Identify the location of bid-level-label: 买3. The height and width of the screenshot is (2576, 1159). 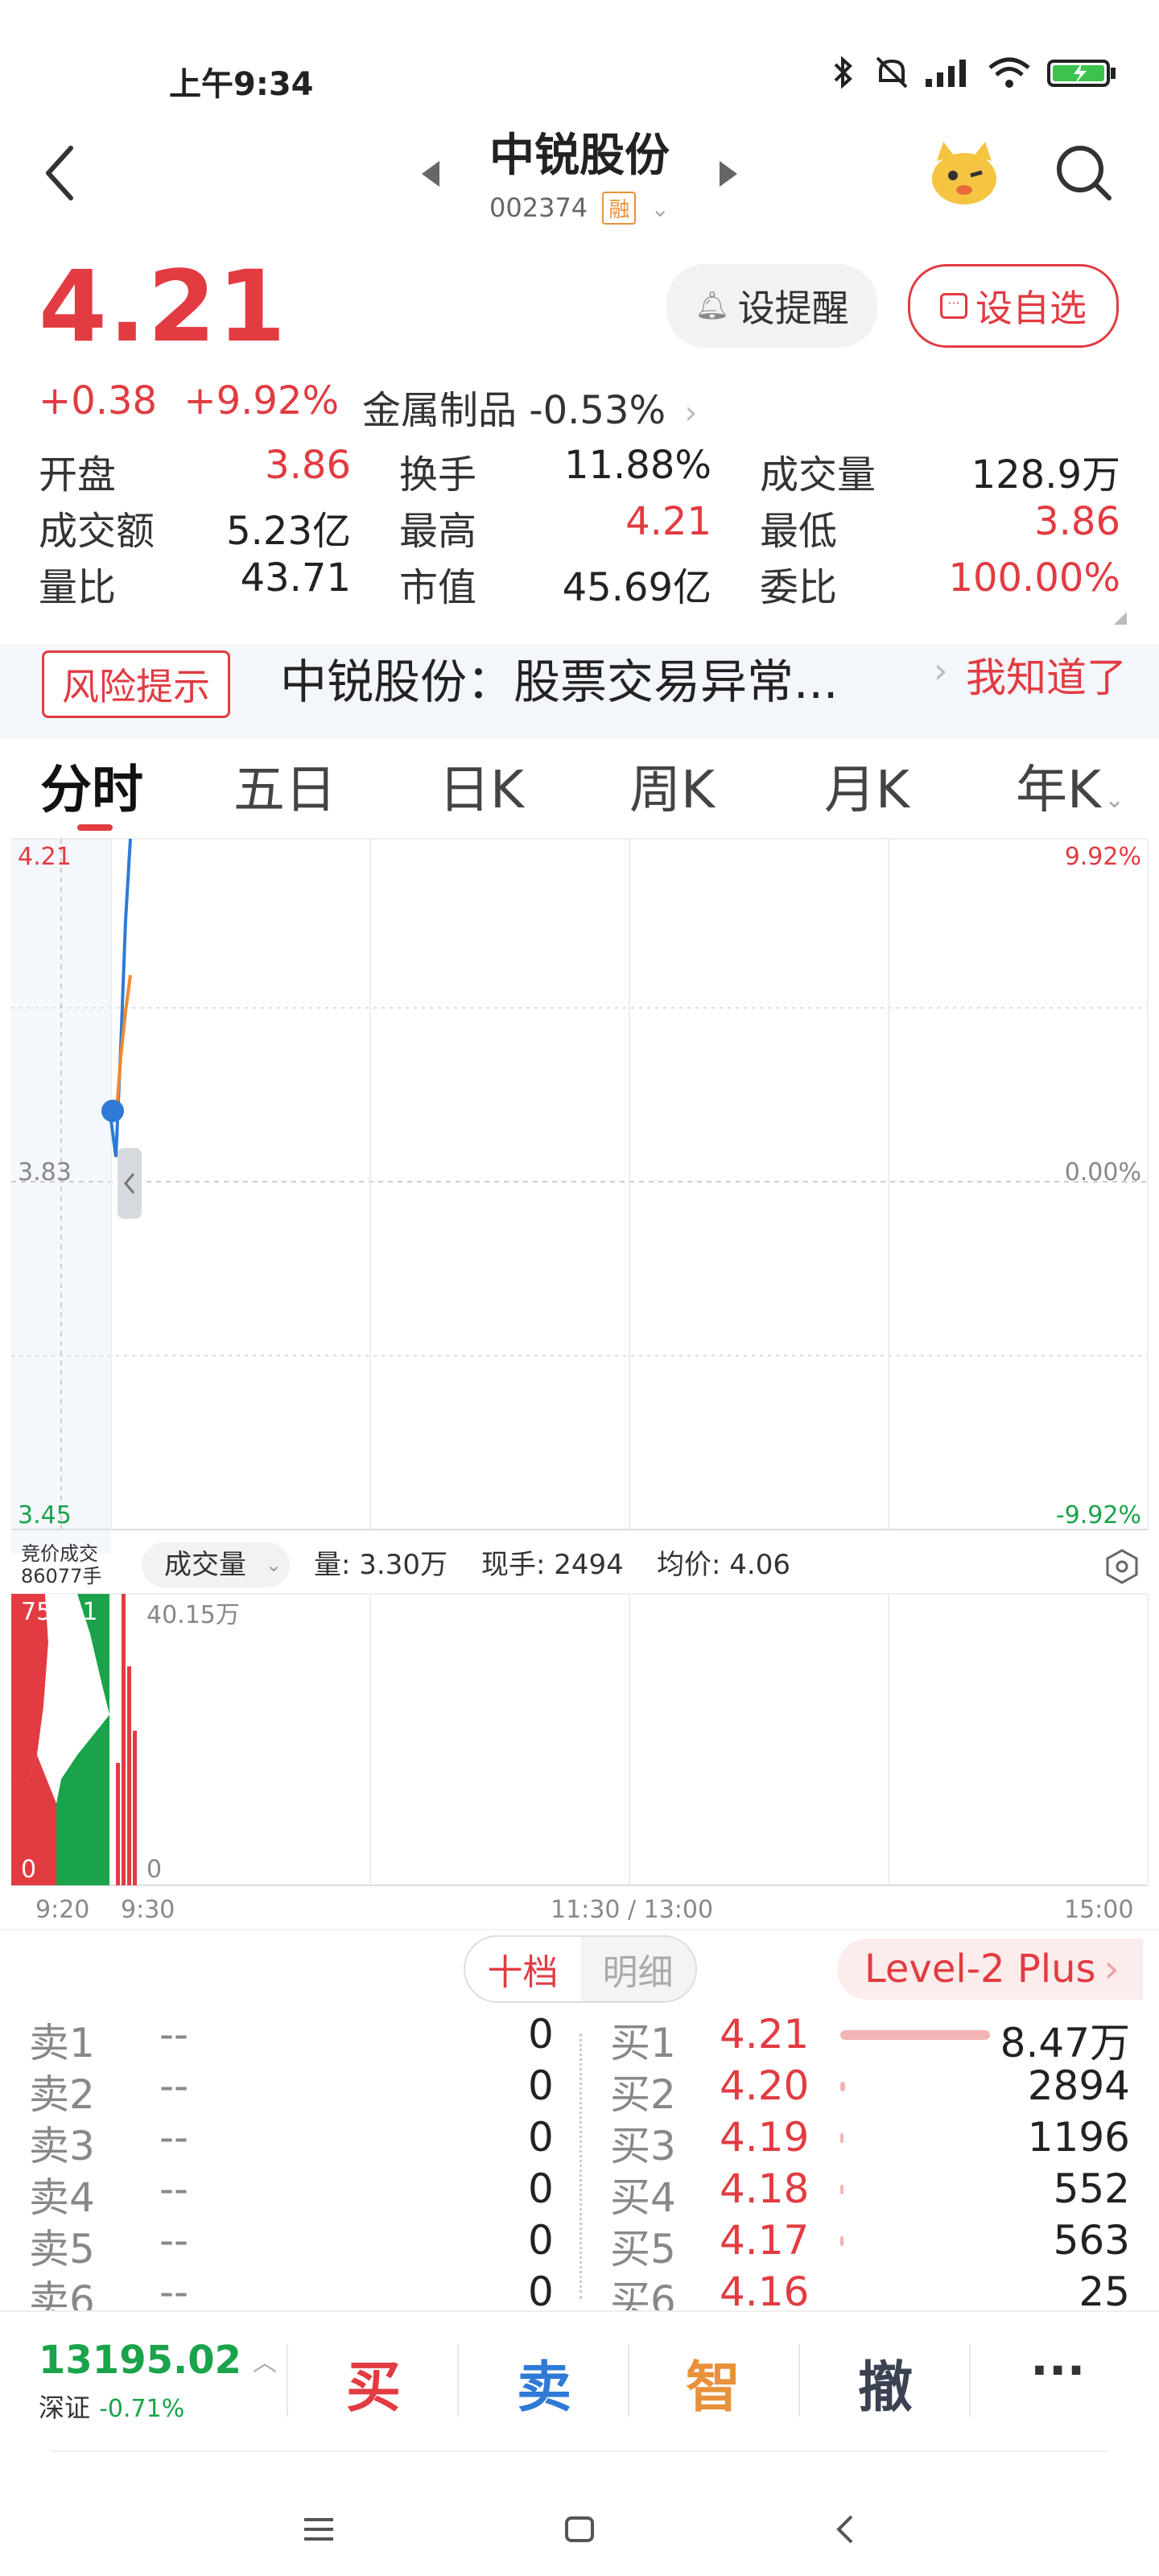
(643, 2146).